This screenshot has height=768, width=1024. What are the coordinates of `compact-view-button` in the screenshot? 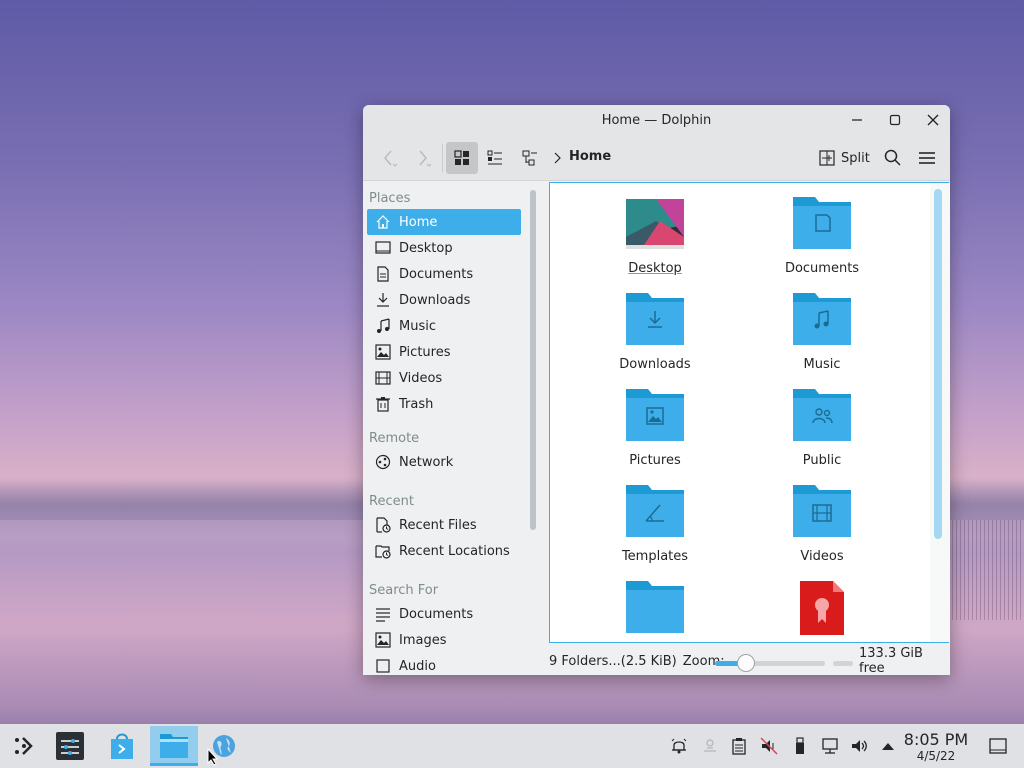 It's located at (495, 158).